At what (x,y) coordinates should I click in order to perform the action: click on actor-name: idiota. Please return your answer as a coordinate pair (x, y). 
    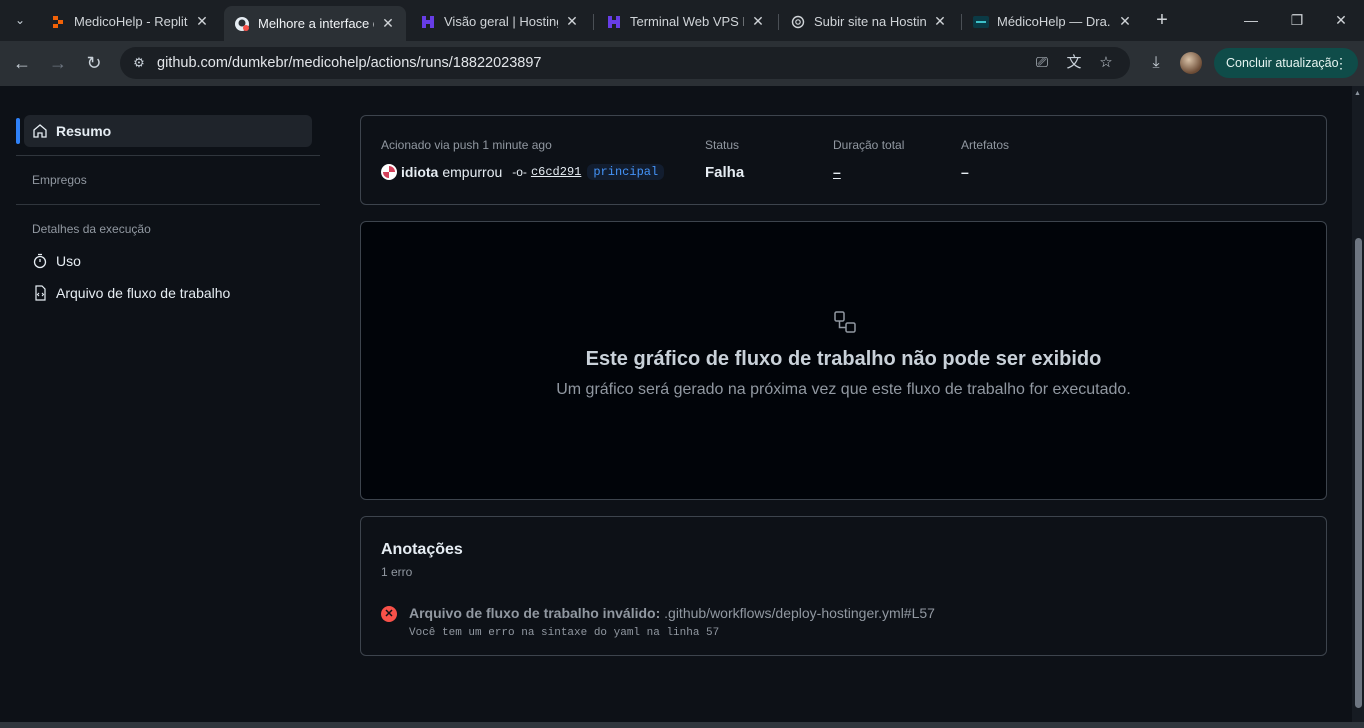
    Looking at the image, I should click on (419, 172).